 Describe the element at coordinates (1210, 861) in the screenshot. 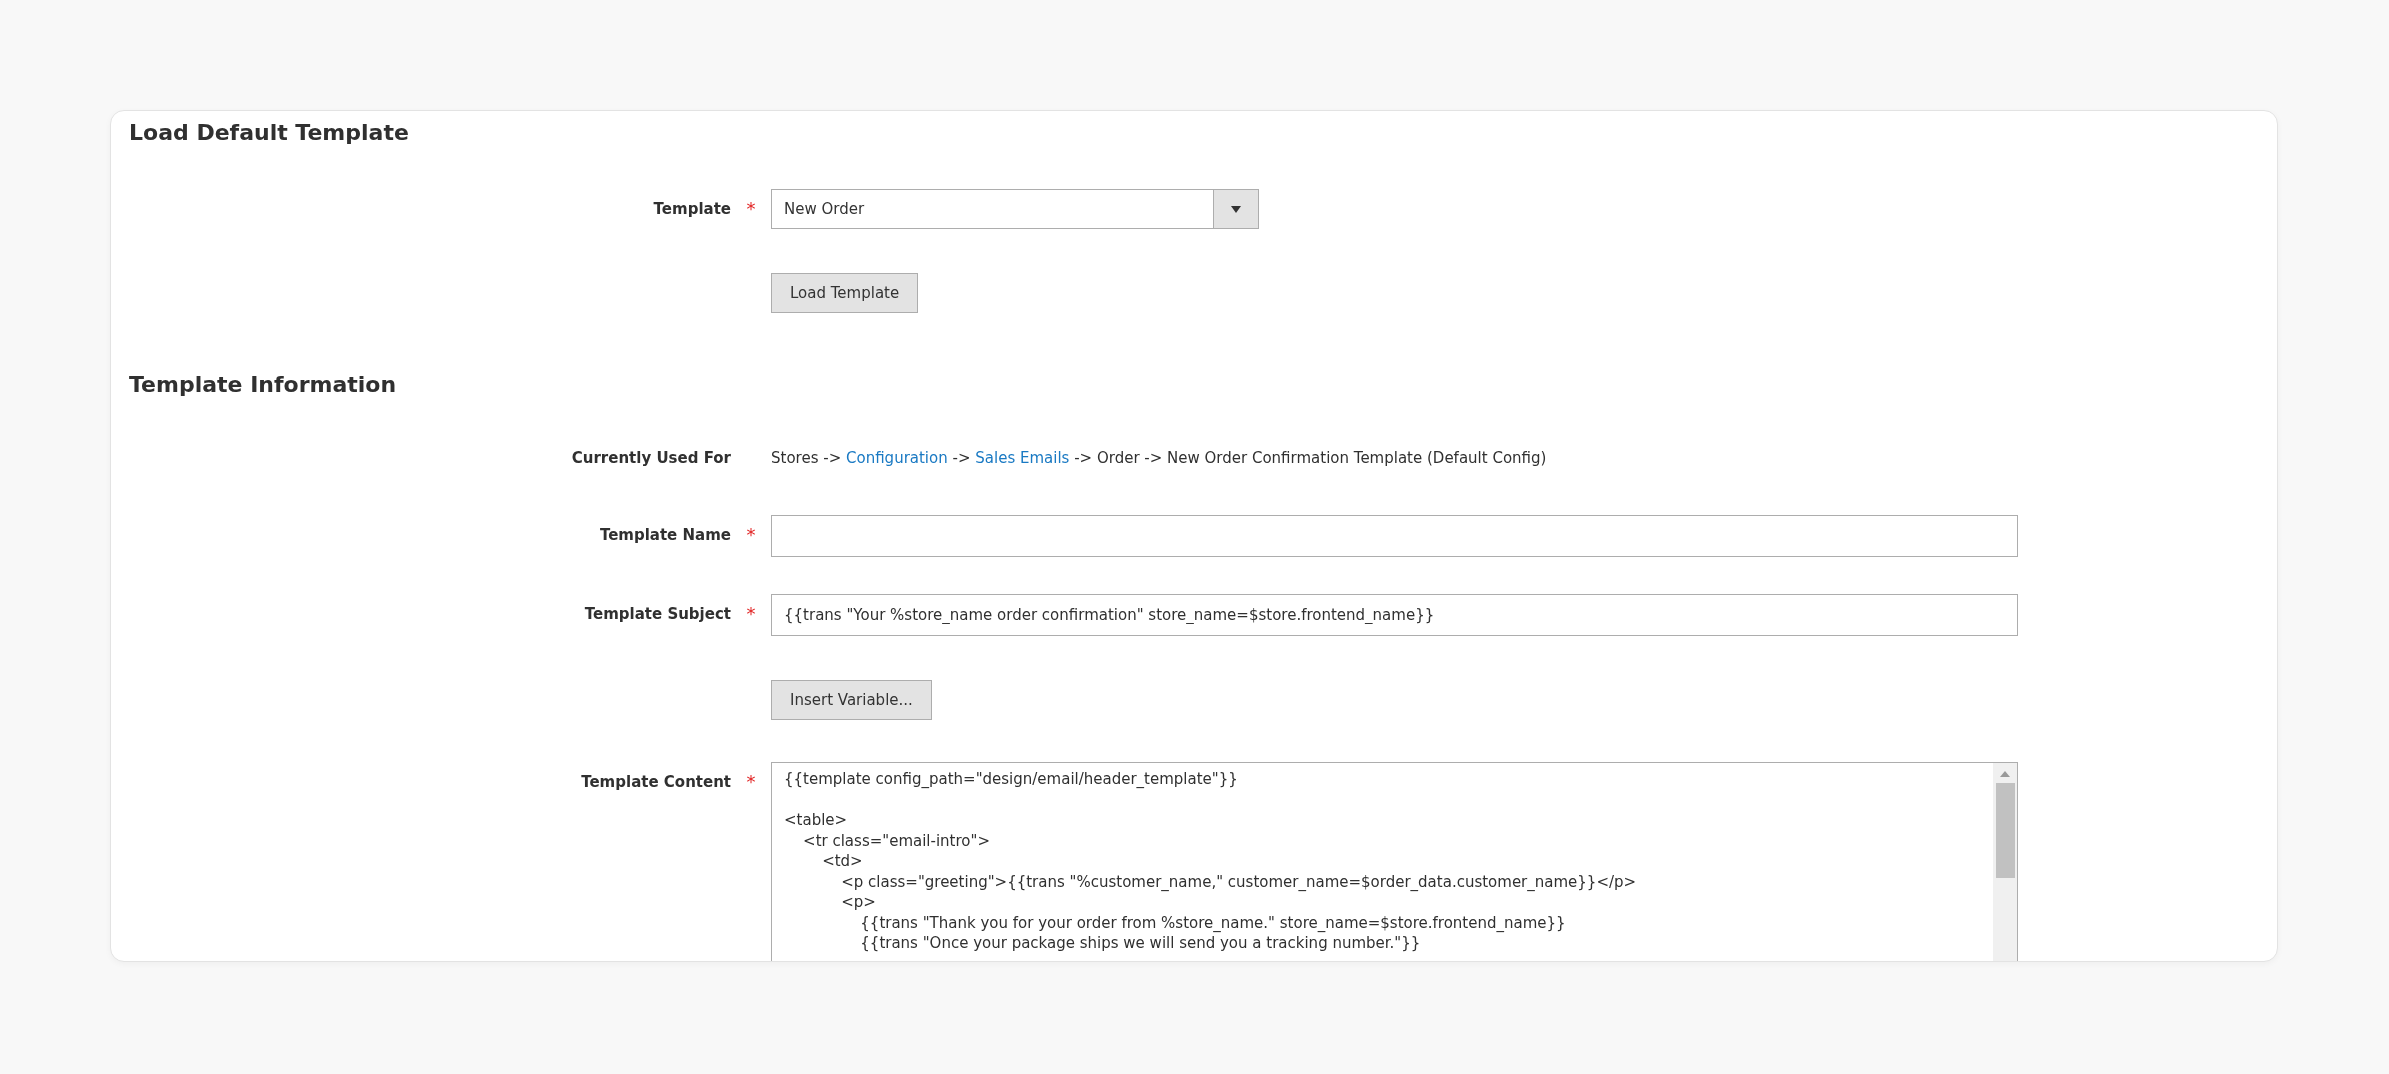

I see `template-code: {{template config_path="design/email/header_template"}} <table> <tr class="email-intro"> <td> <p class="greeting">{{trans "%customer_name," customer_name=$order_data.customer_name}}</p> <p> {{trans "Thank you for your order from %store_name." store_name=$store.frontend_name}} {{trans "Once your package ships we will send you a tracking number."}}` at that location.